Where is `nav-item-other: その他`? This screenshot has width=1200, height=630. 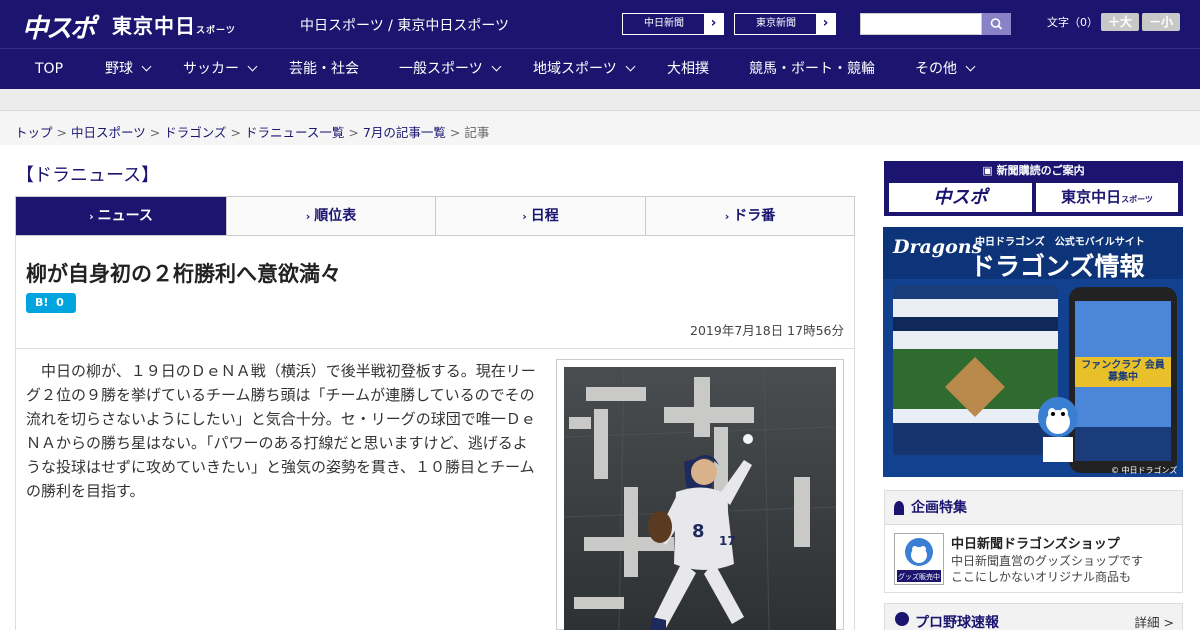 nav-item-other: その他 is located at coordinates (945, 69).